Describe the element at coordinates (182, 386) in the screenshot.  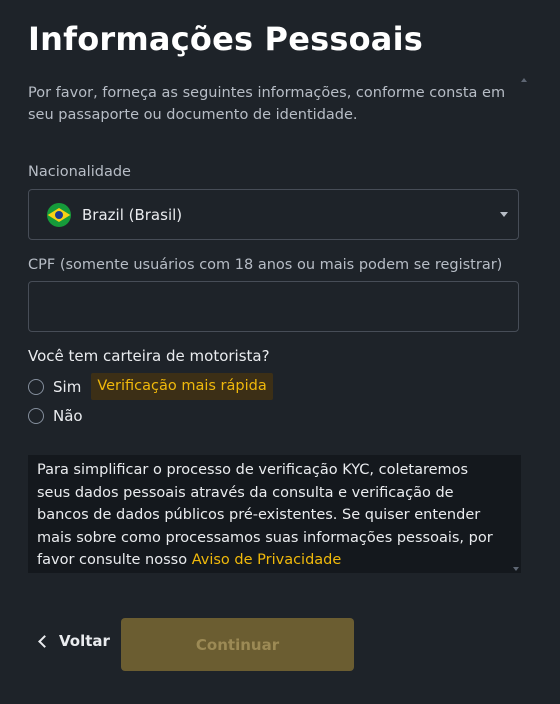
I see `faster-verification-badge: Verificação mais rápida` at that location.